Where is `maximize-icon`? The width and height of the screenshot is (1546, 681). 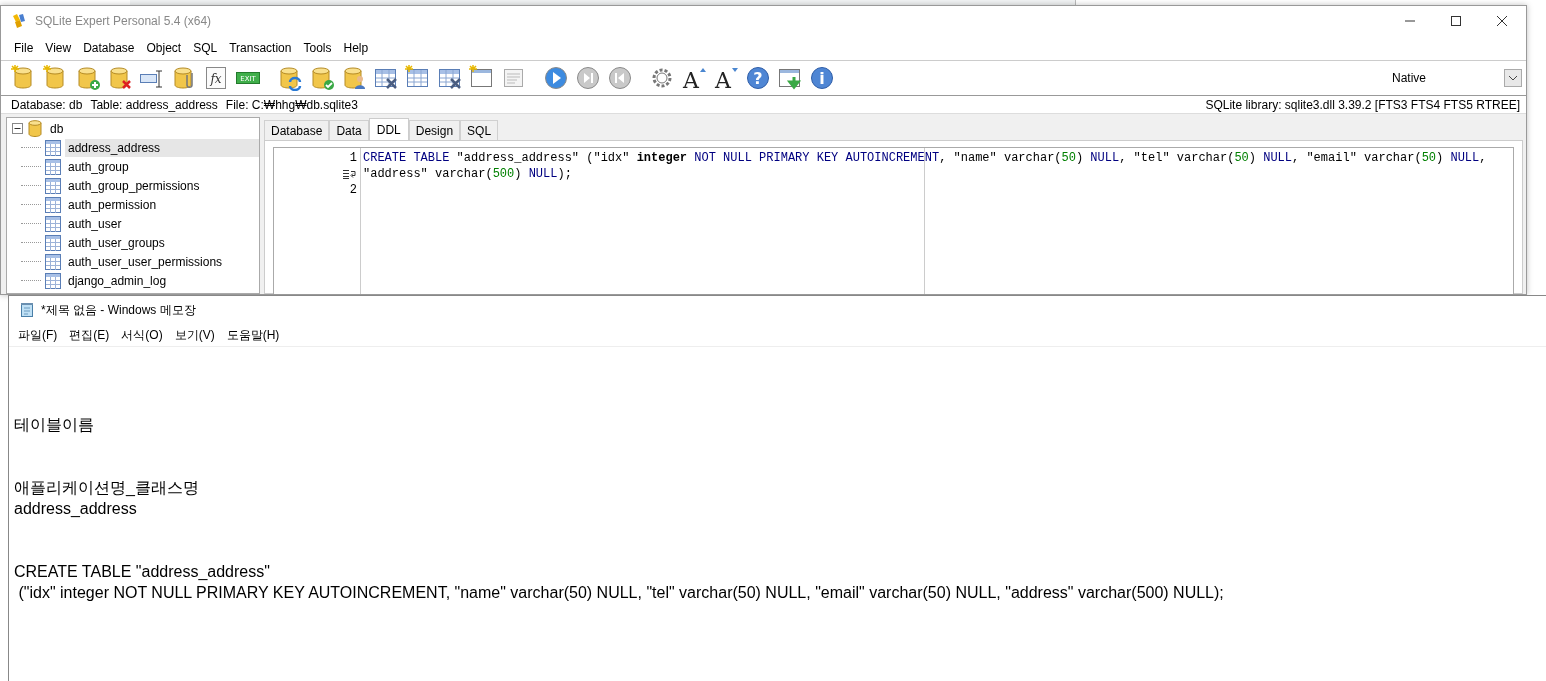 maximize-icon is located at coordinates (1456, 21).